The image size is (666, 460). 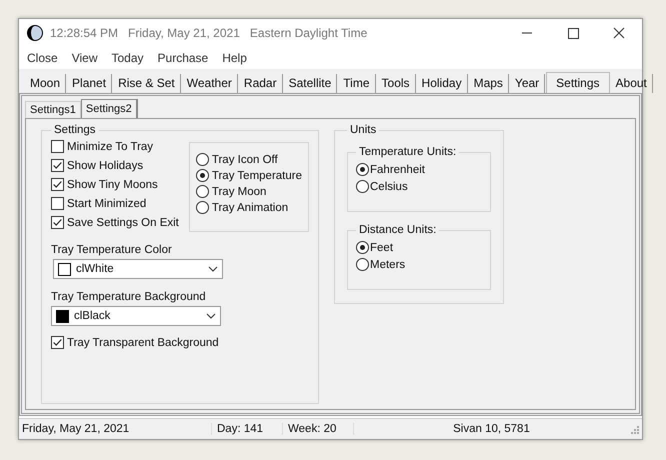 What do you see at coordinates (408, 152) in the screenshot?
I see `group-title: Temperature Units:` at bounding box center [408, 152].